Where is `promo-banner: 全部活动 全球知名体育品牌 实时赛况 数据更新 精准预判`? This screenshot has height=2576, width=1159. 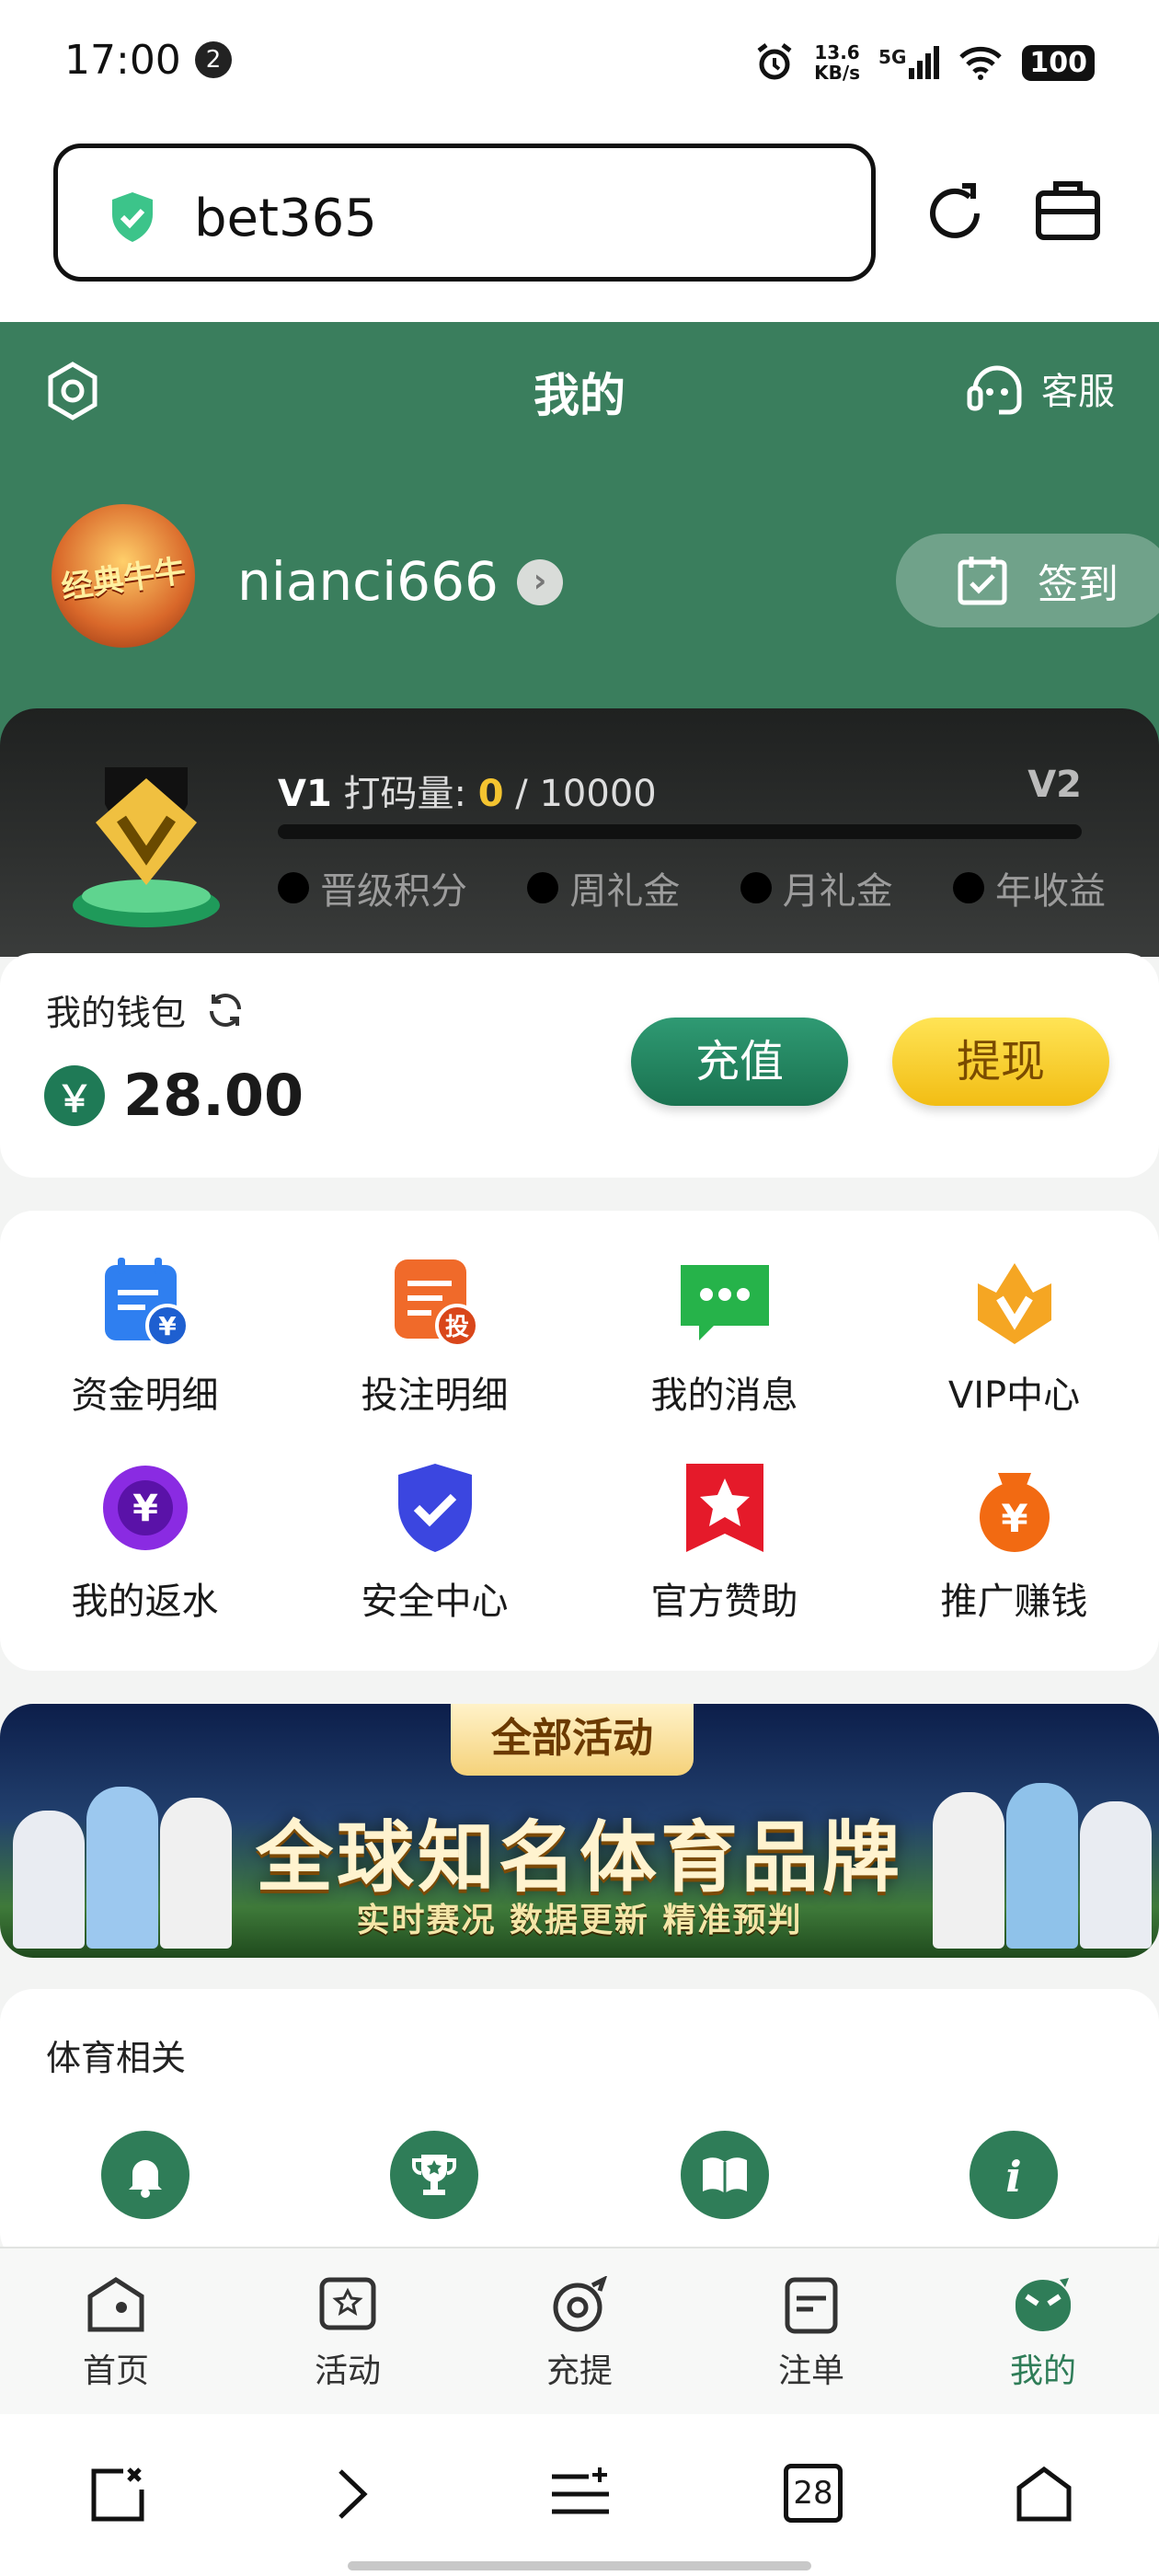
promo-banner: 全部活动 全球知名体育品牌 实时赛况 数据更新 精准预判 is located at coordinates (579, 1831).